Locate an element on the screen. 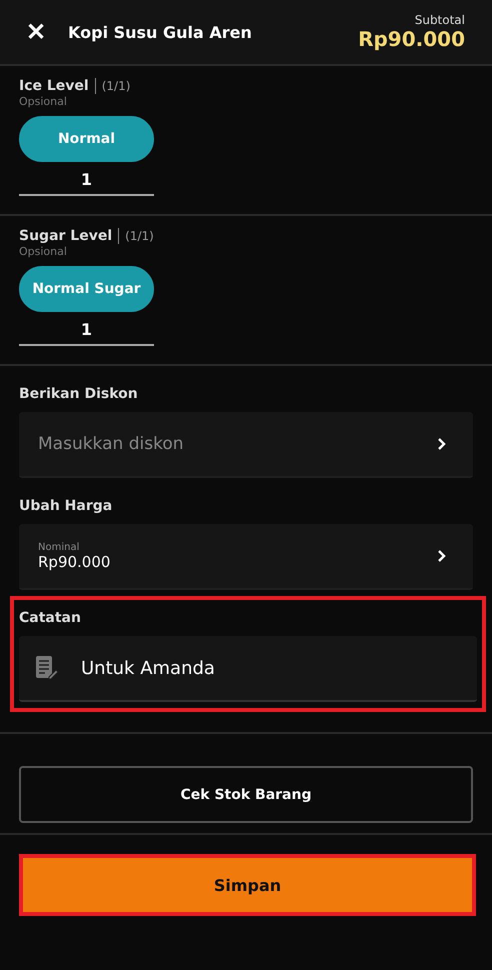 This screenshot has height=970, width=492. check-stock-button: Cek Stok Barang is located at coordinates (246, 794).